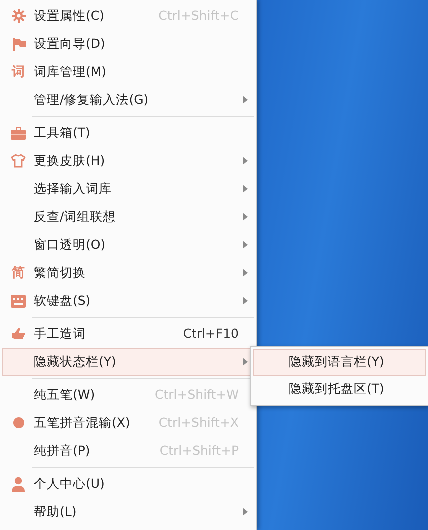 This screenshot has height=530, width=428. What do you see at coordinates (339, 389) in the screenshot?
I see `submenu-item: 隐藏到托盘区(T)` at bounding box center [339, 389].